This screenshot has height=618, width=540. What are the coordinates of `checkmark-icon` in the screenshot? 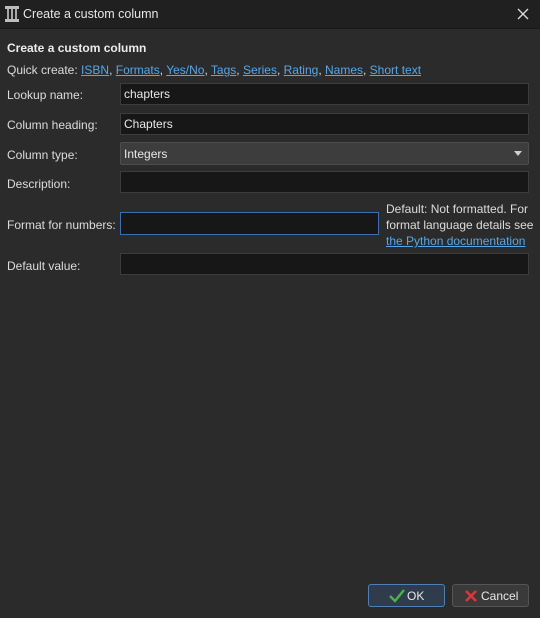 It's located at (397, 596).